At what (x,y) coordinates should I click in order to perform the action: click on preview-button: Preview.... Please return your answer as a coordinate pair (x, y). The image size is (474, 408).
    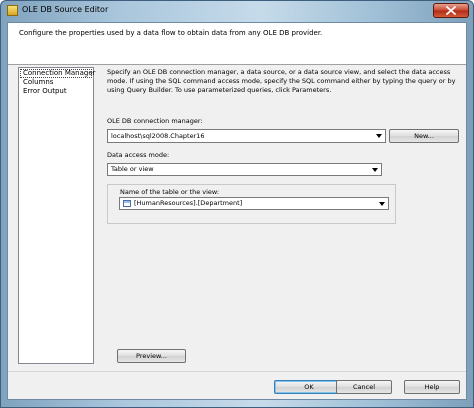
    Looking at the image, I should click on (151, 356).